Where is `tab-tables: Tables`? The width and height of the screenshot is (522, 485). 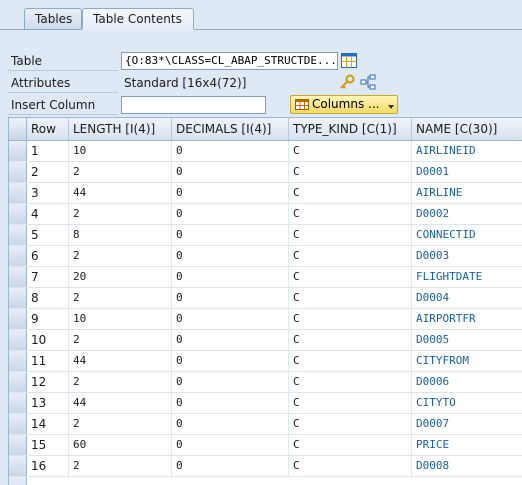
tab-tables: Tables is located at coordinates (53, 18).